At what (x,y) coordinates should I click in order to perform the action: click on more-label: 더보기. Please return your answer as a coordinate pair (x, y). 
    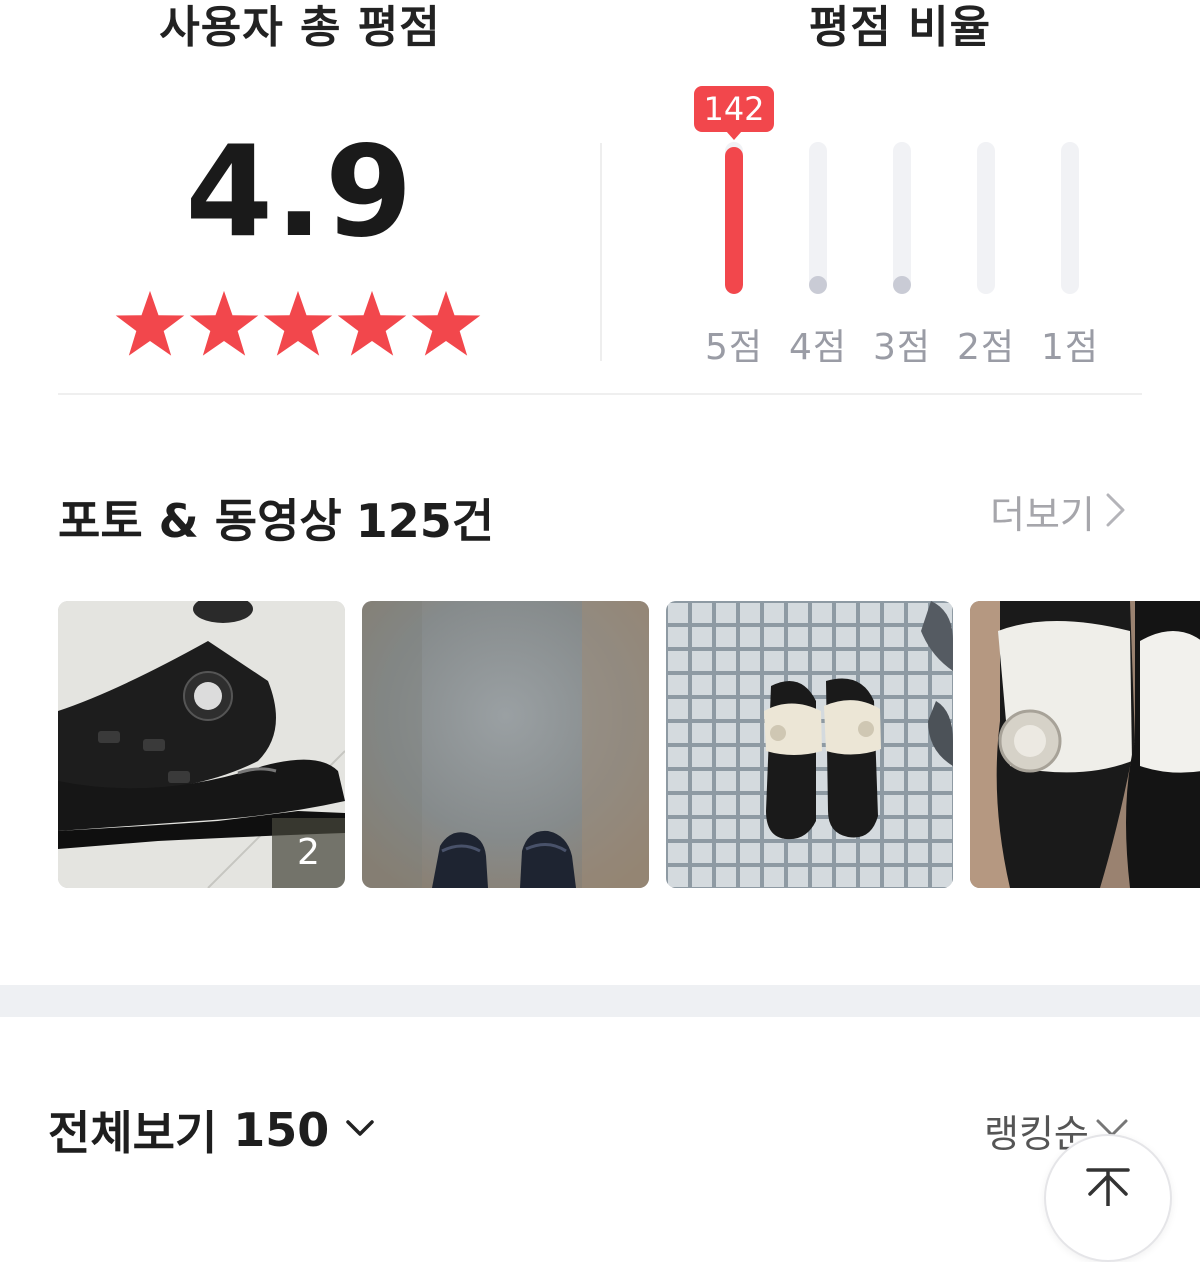
    Looking at the image, I should click on (1042, 515).